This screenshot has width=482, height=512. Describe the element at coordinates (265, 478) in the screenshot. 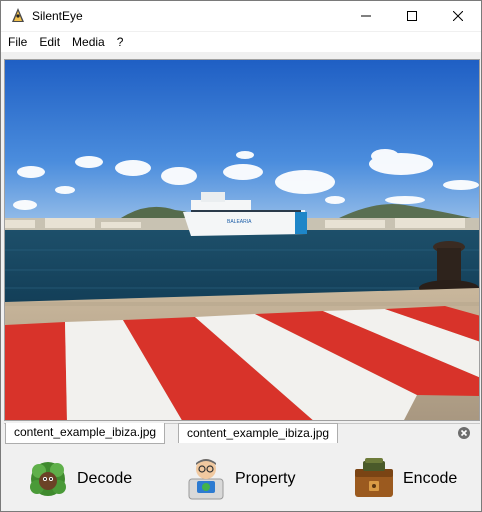

I see `property-label: Property` at that location.